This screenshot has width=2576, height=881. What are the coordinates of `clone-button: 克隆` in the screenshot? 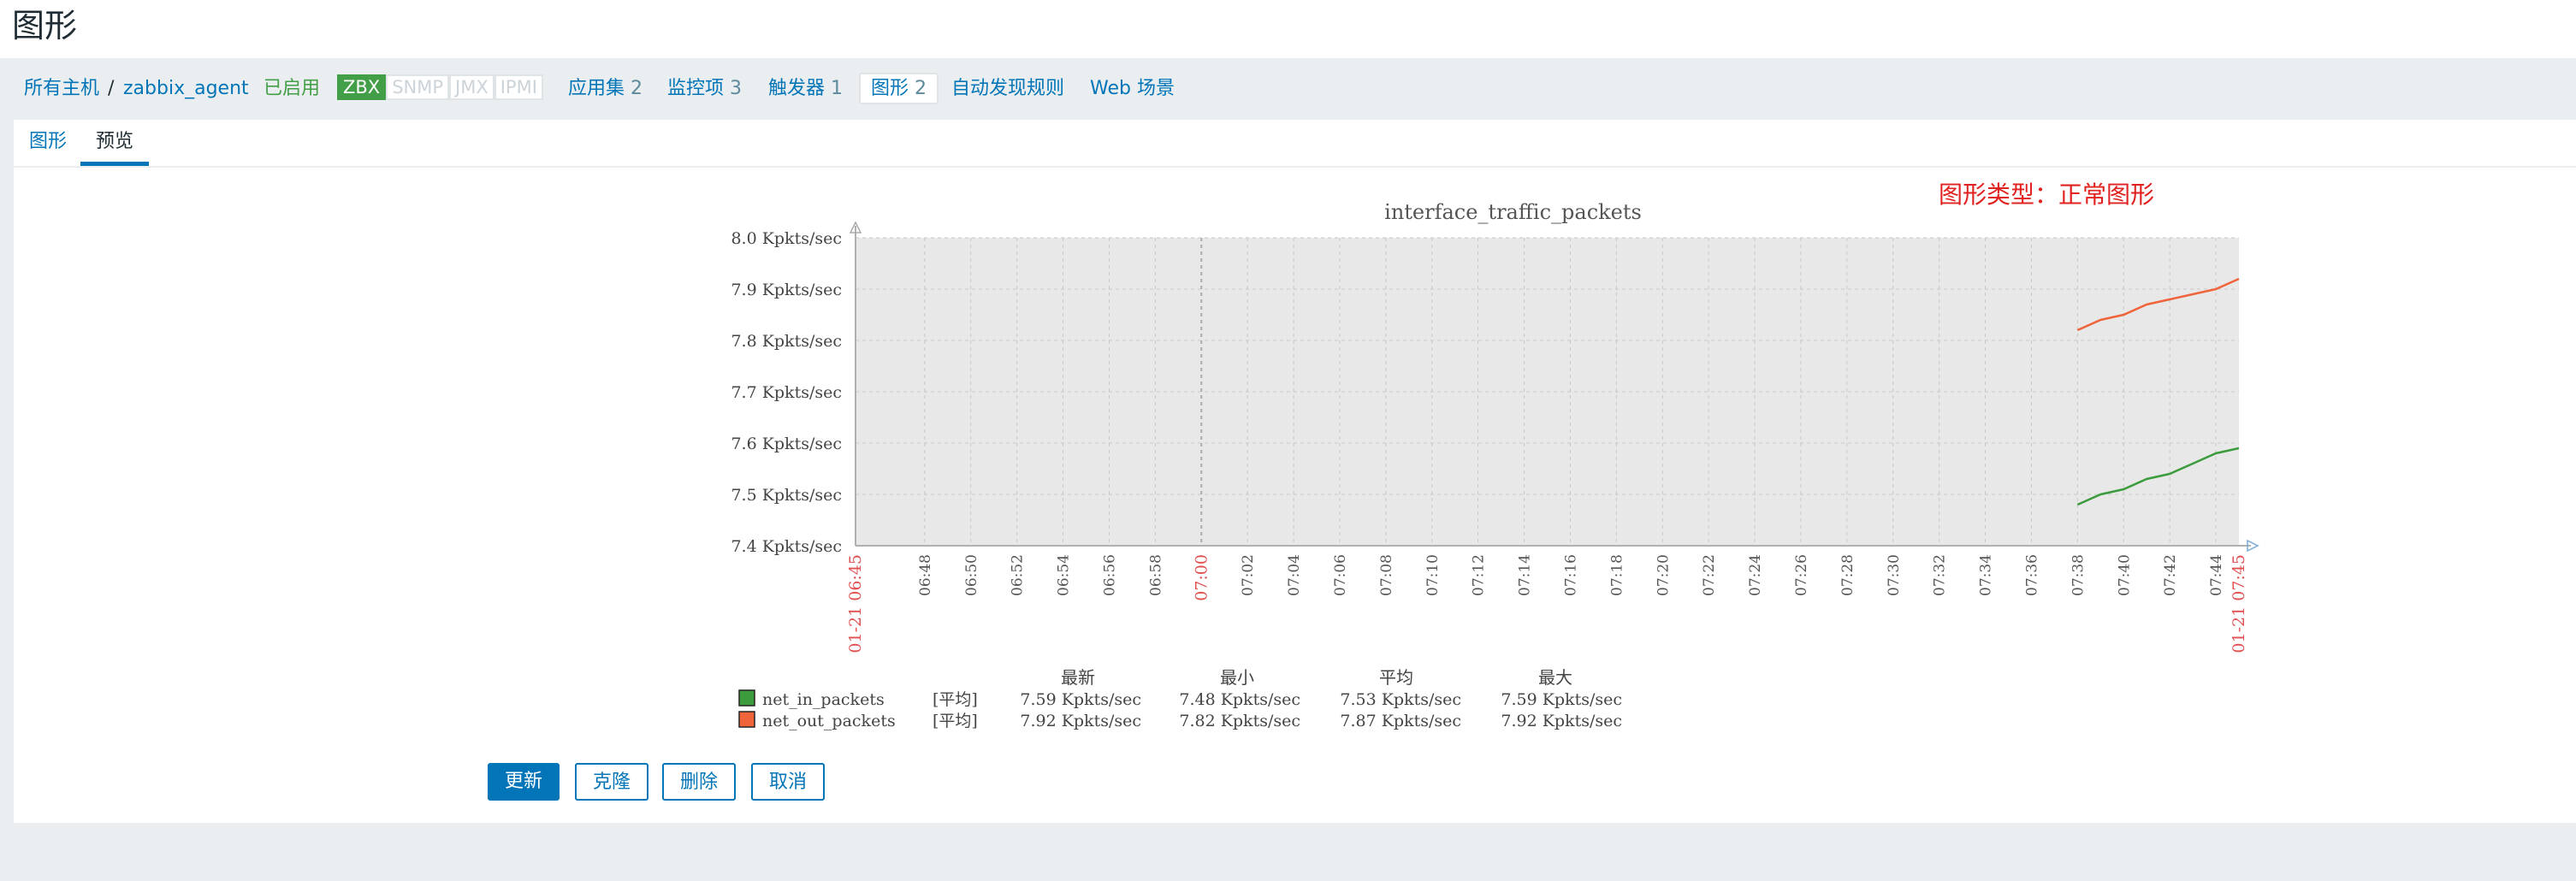 It's located at (612, 782).